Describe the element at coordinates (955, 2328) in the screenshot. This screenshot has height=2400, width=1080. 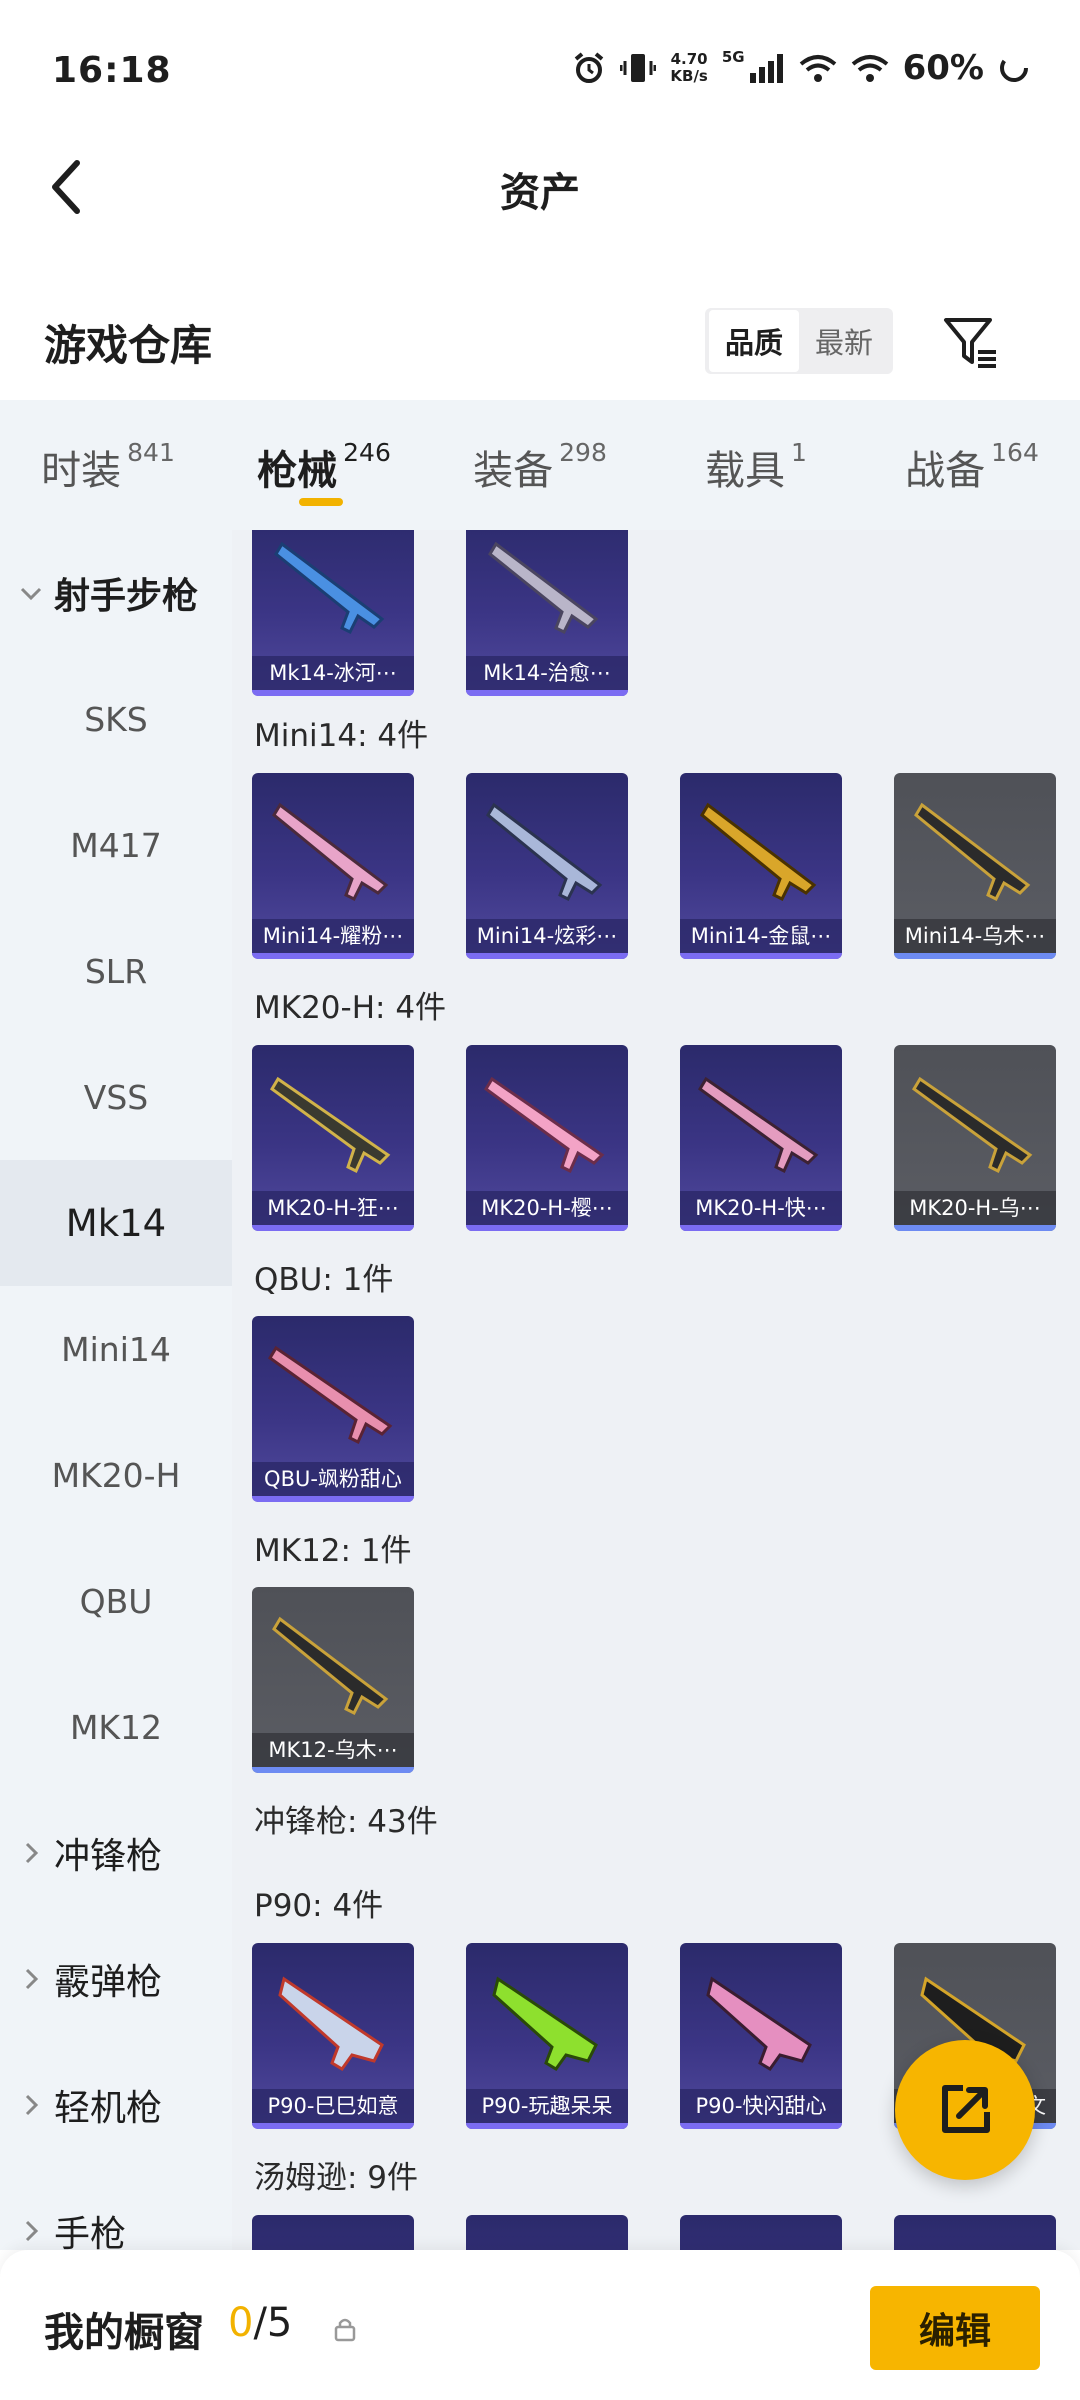
I see `edit-button: 编辑` at that location.